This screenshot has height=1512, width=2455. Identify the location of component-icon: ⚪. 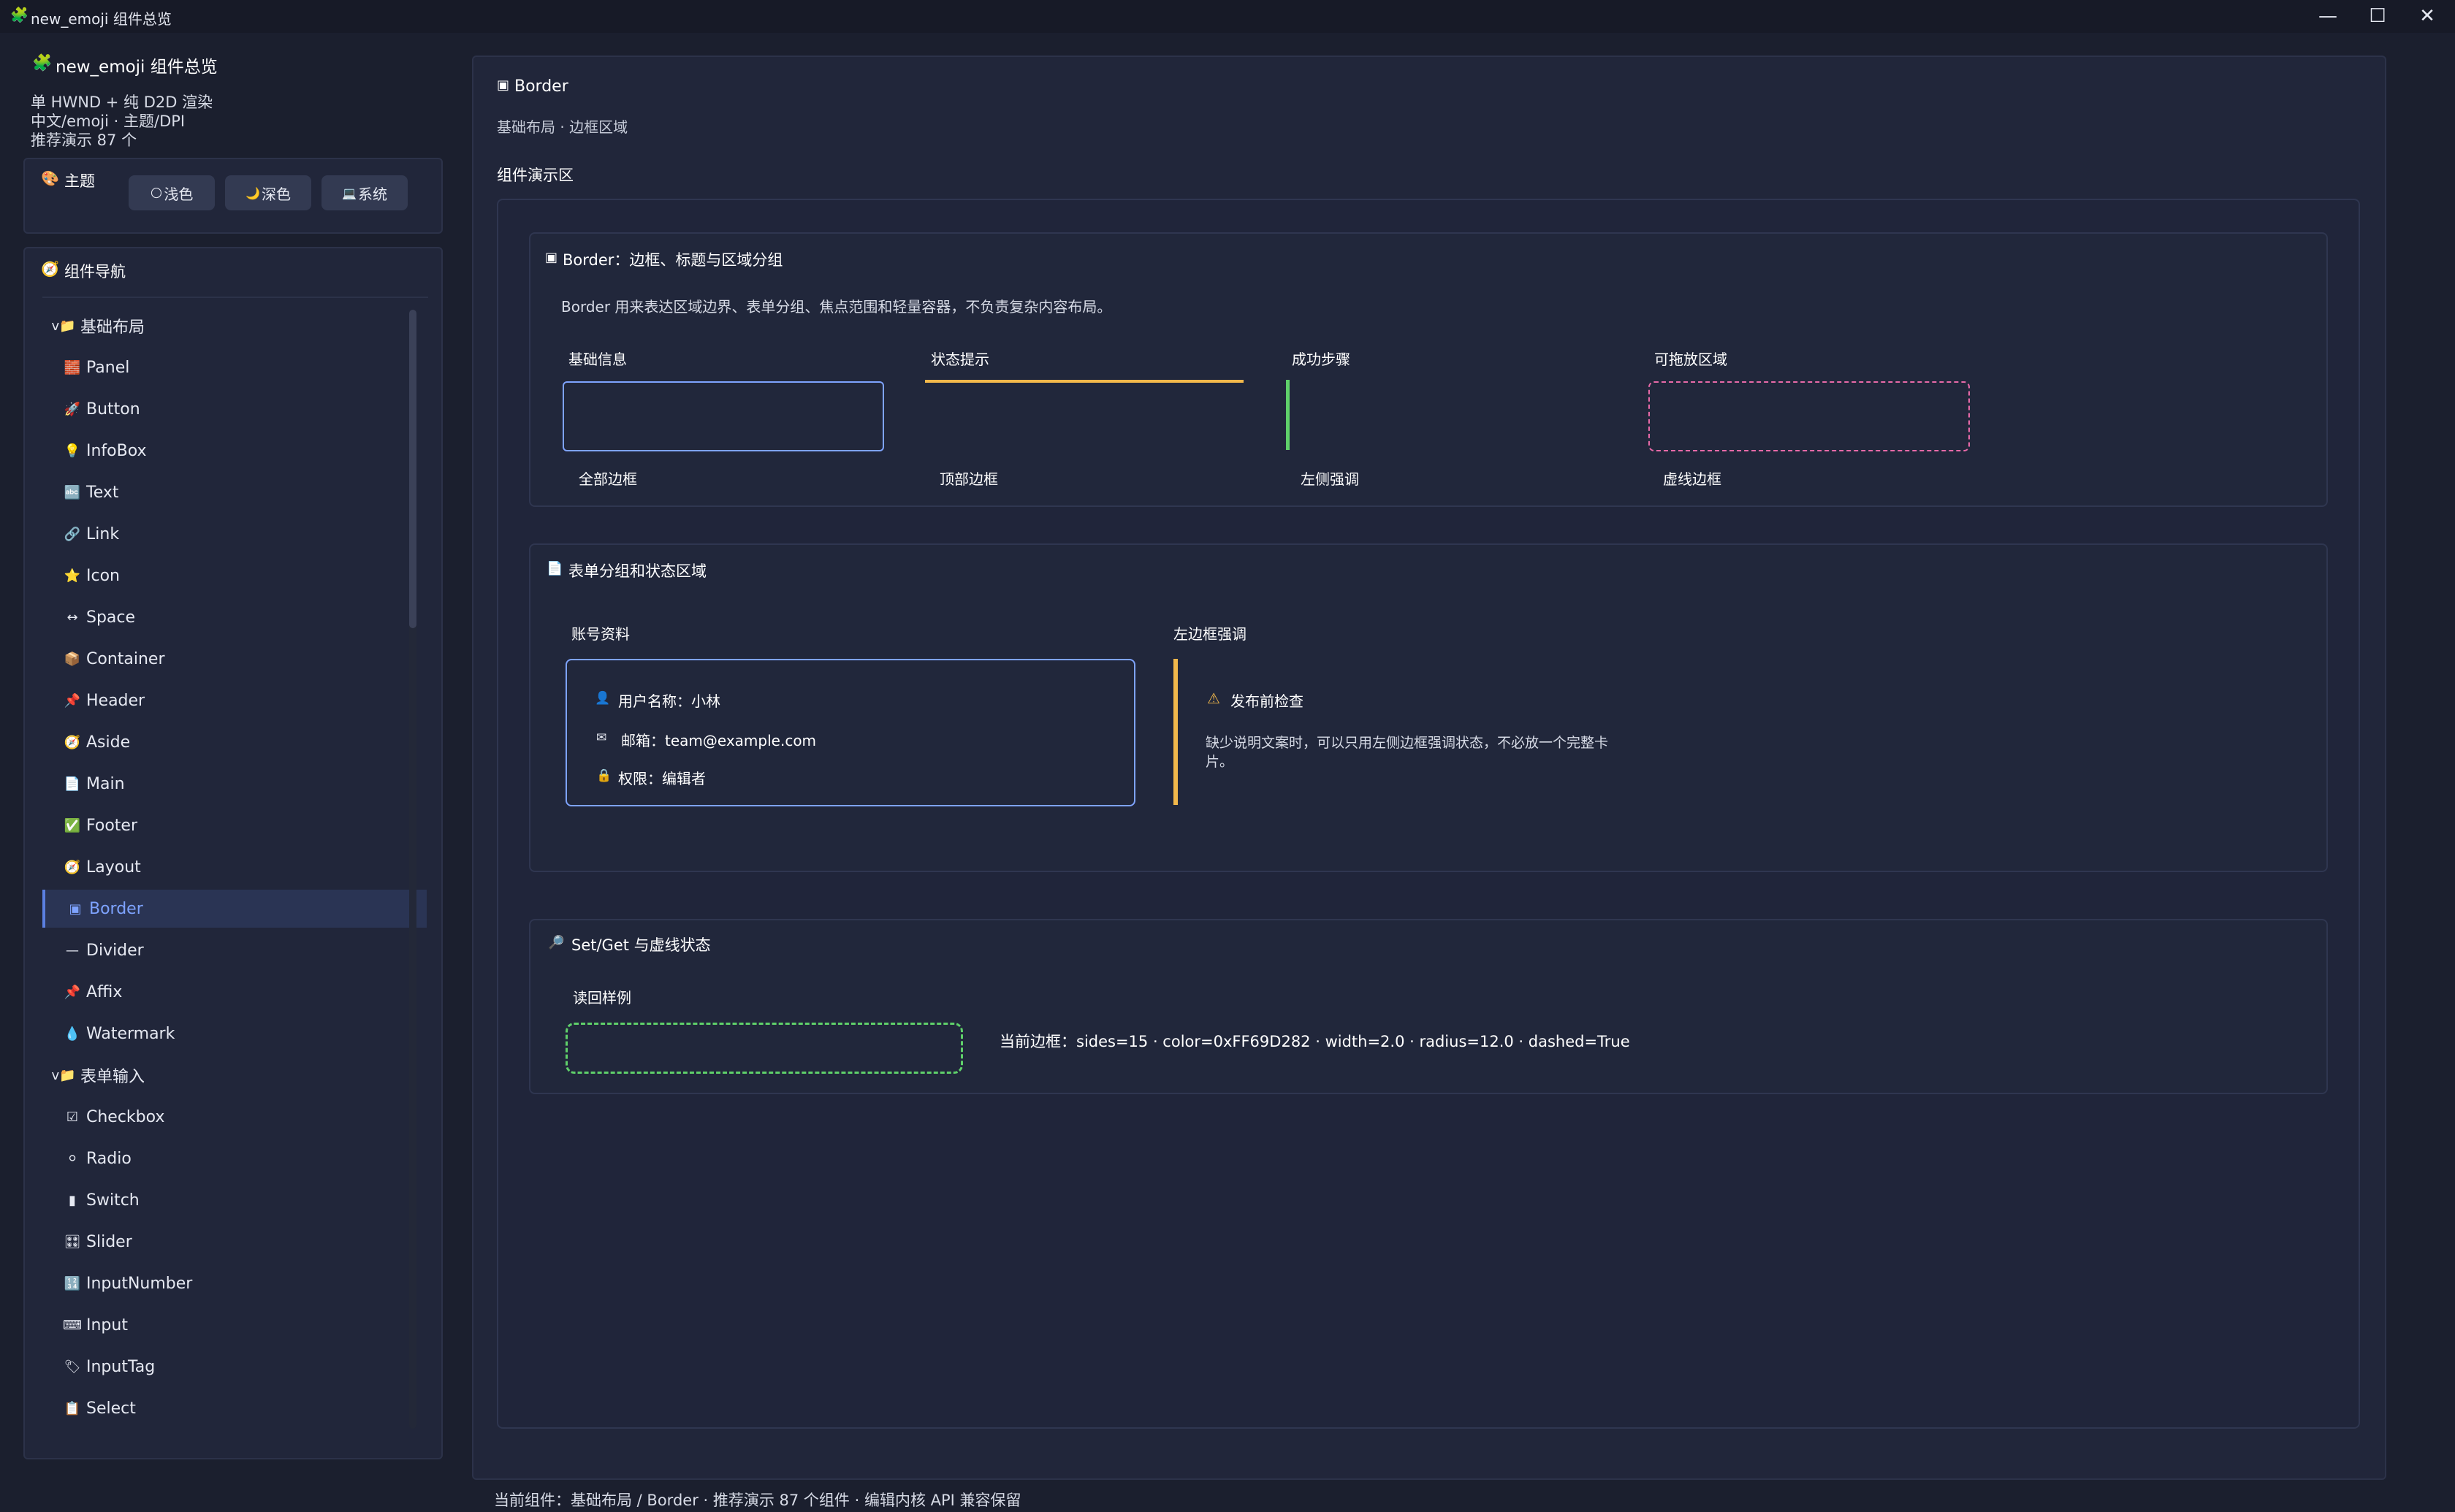
(72, 1158).